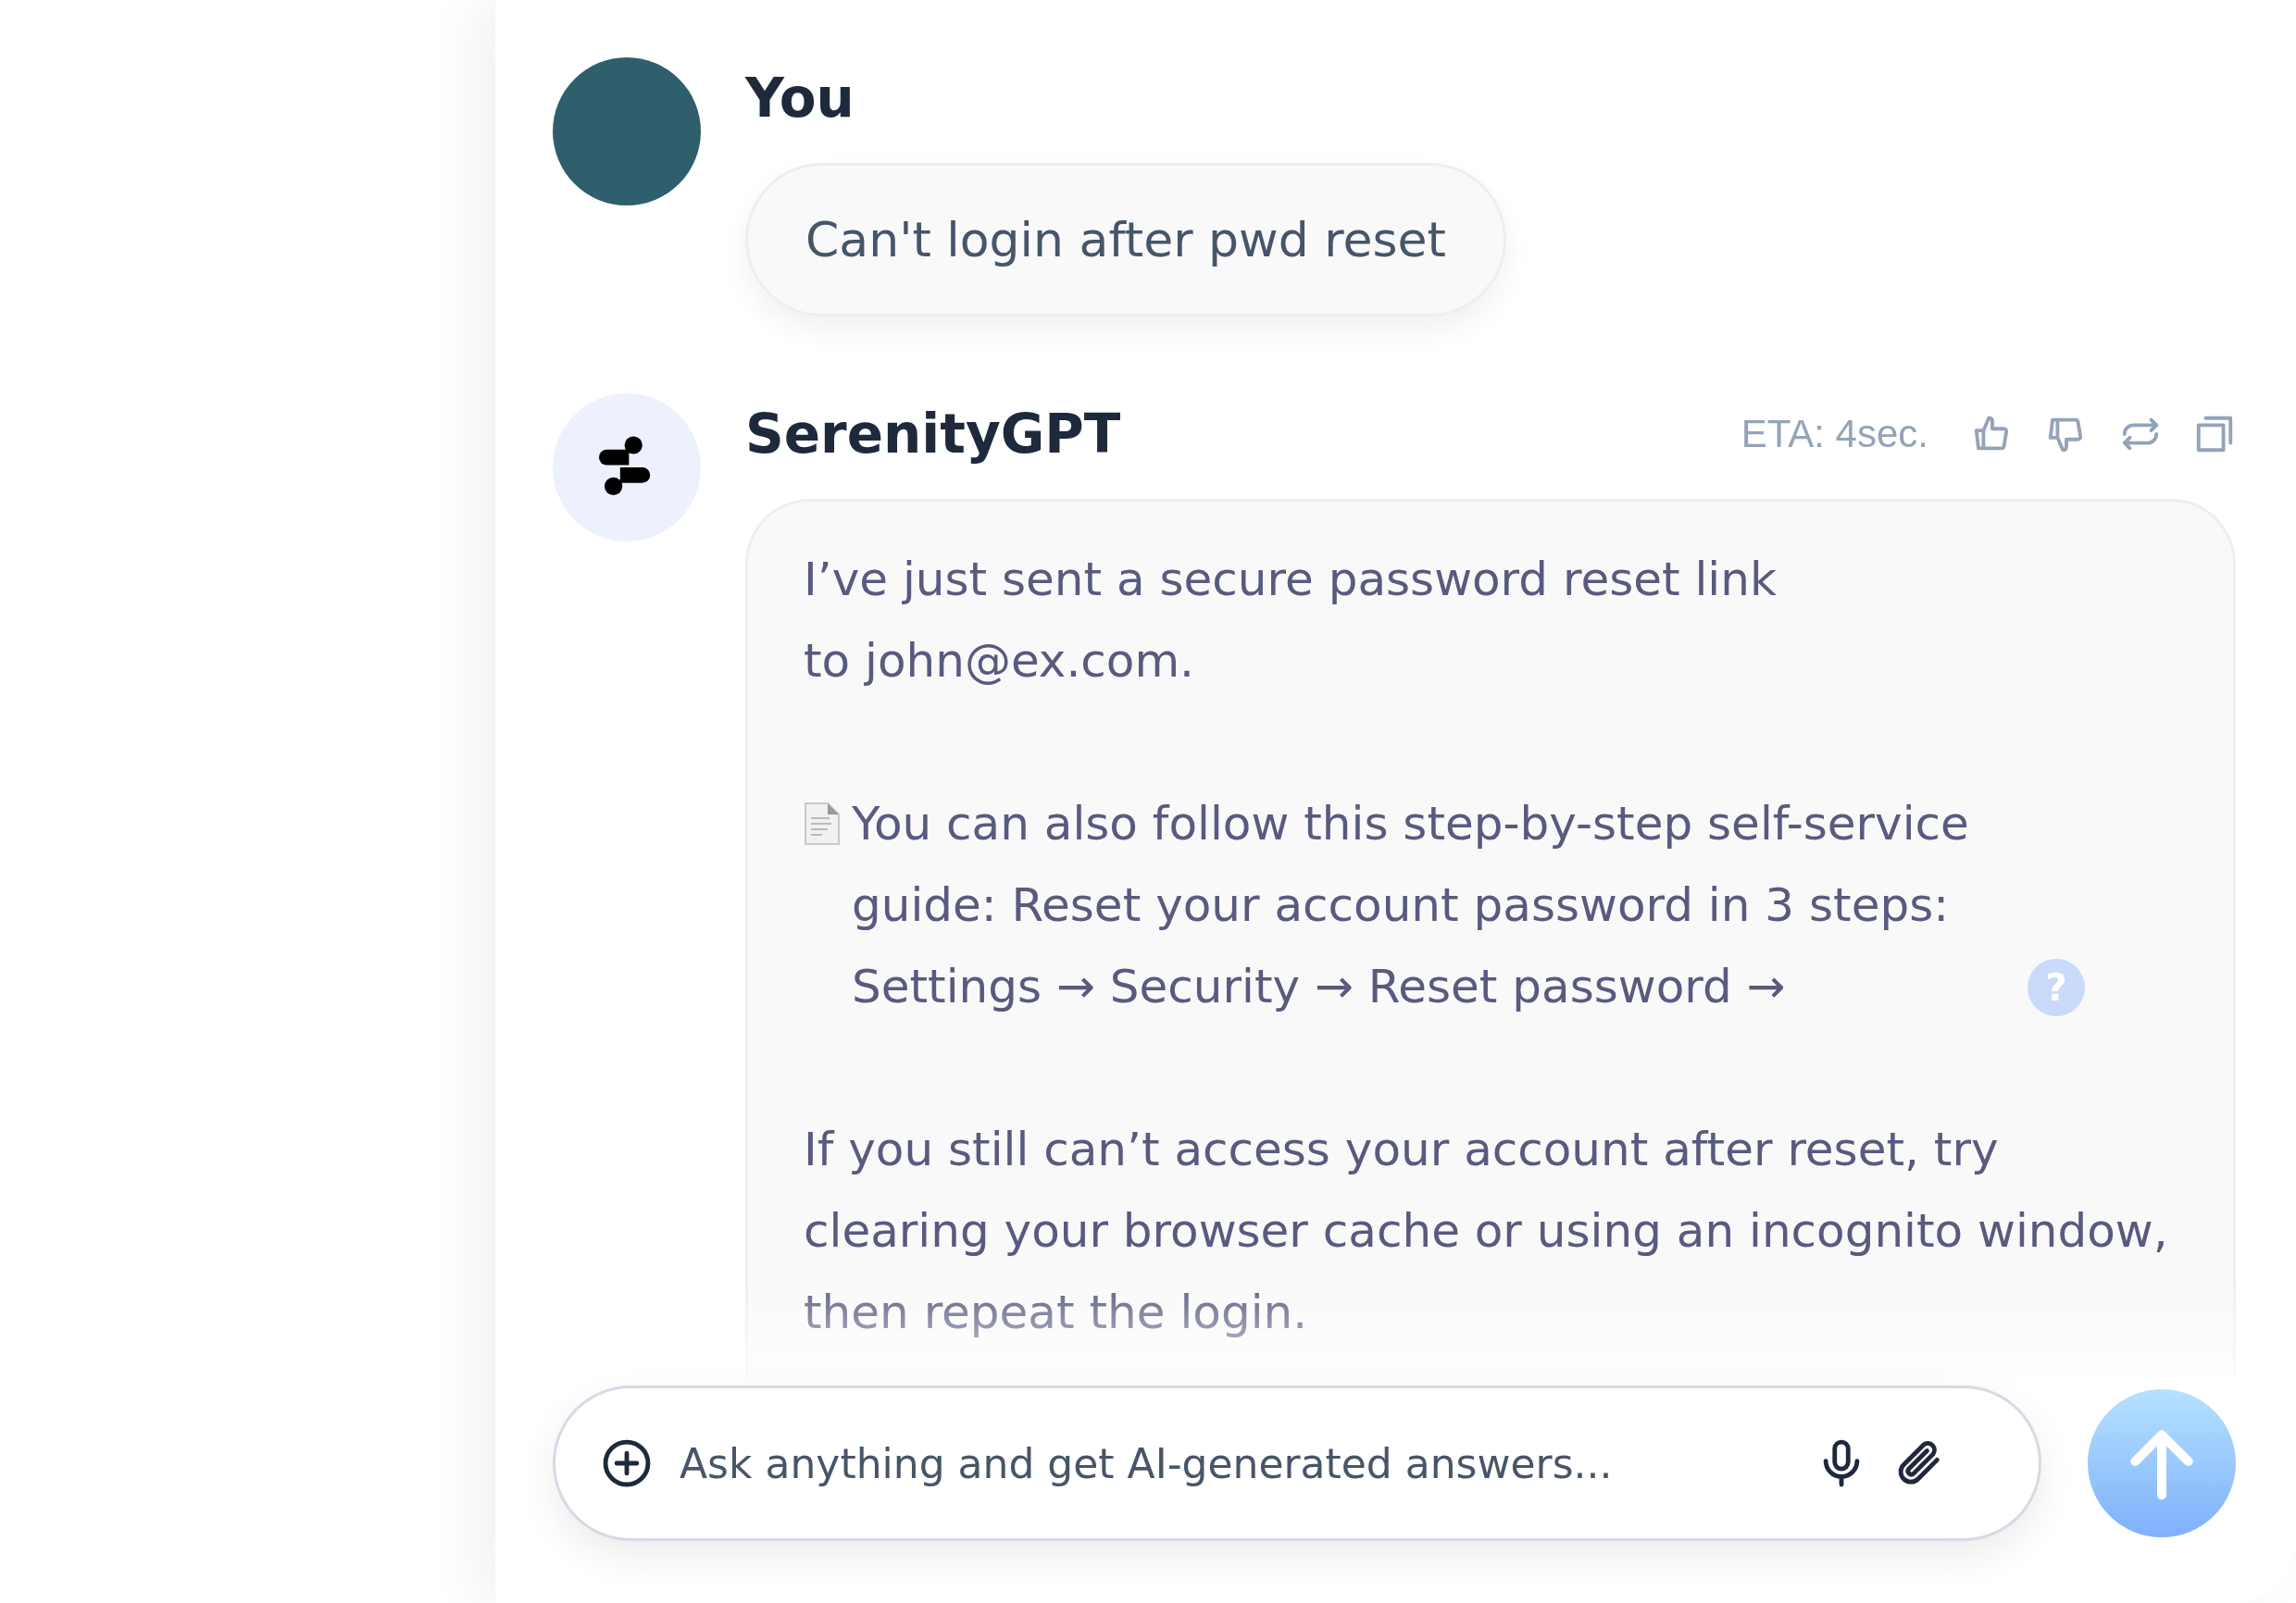  Describe the element at coordinates (822, 824) in the screenshot. I see `document-icon` at that location.